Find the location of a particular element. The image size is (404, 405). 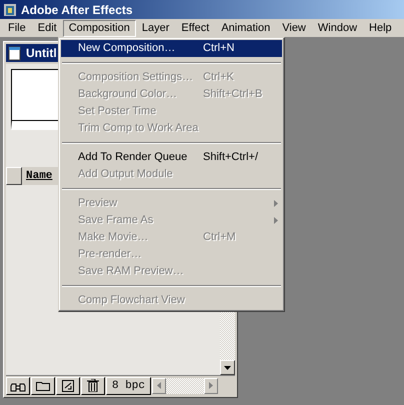

new-folder-button is located at coordinates (43, 385).